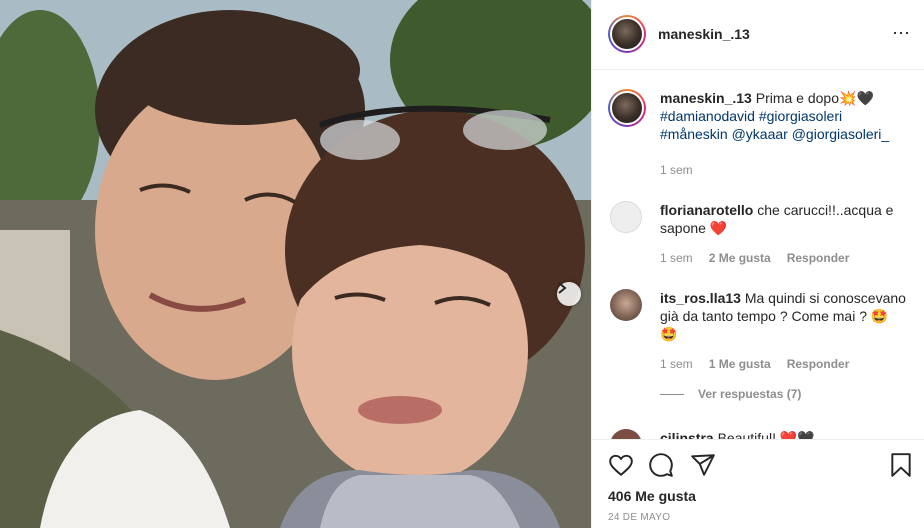 This screenshot has height=528, width=924. What do you see at coordinates (740, 364) in the screenshot?
I see `comment-likes: 1 Me gusta` at bounding box center [740, 364].